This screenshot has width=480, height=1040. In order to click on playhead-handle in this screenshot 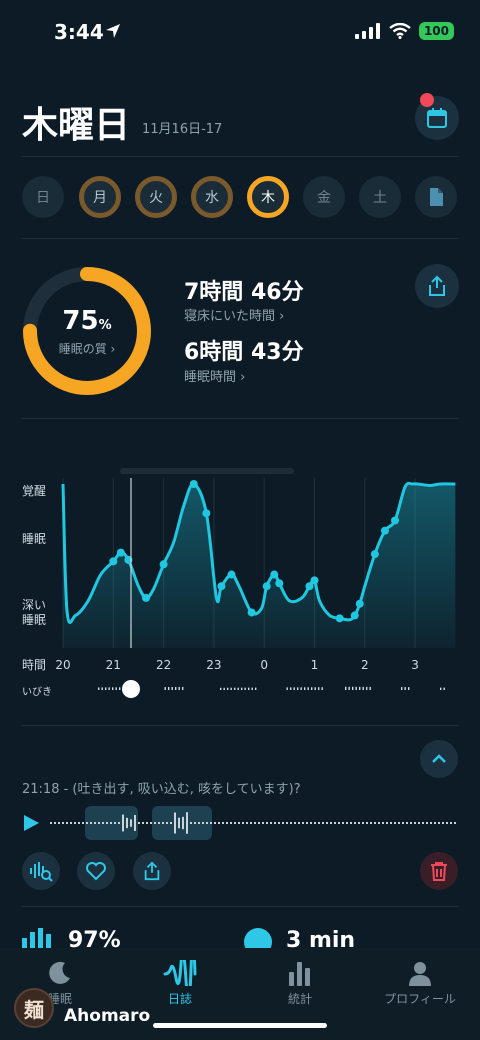, I will do `click(131, 689)`.